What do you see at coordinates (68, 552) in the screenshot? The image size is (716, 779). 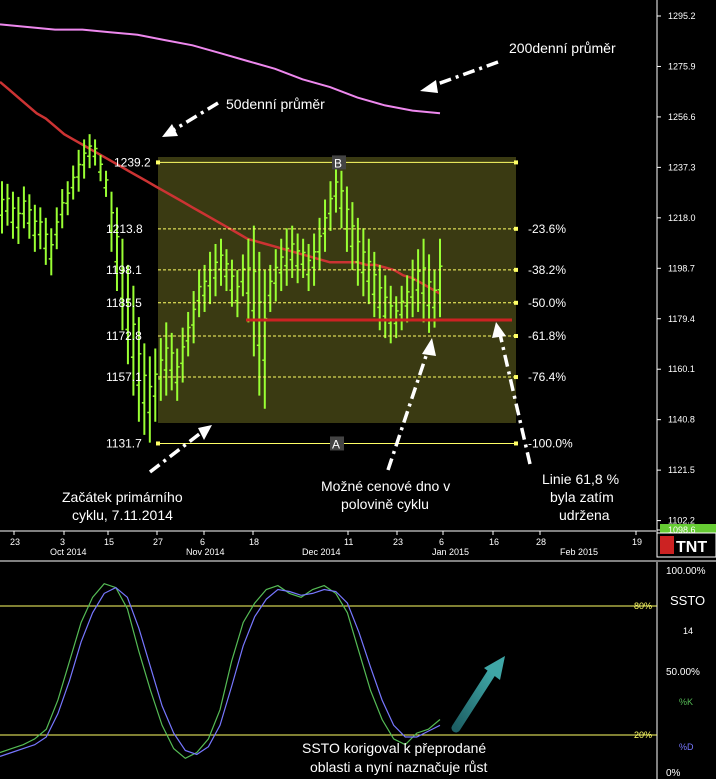 I see `x-month-label: Oct 2014` at bounding box center [68, 552].